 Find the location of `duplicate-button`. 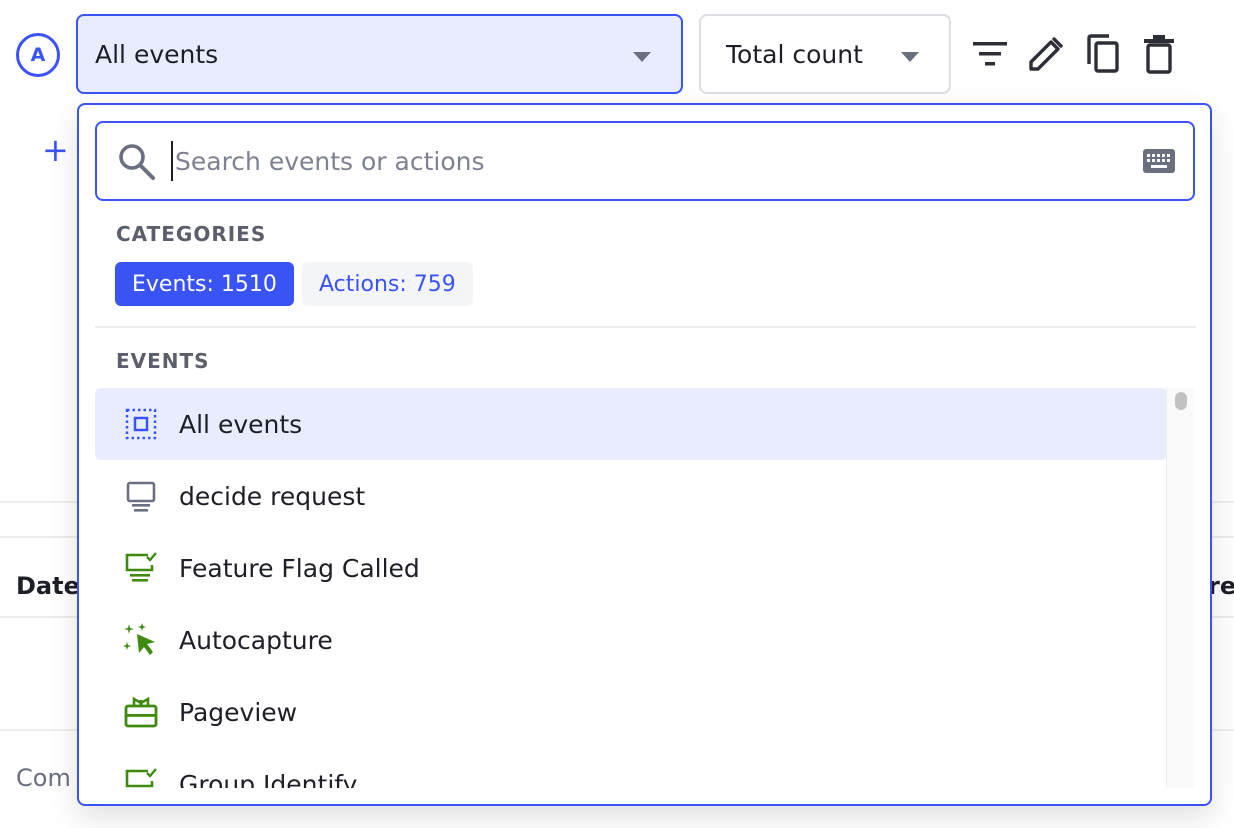

duplicate-button is located at coordinates (1103, 54).